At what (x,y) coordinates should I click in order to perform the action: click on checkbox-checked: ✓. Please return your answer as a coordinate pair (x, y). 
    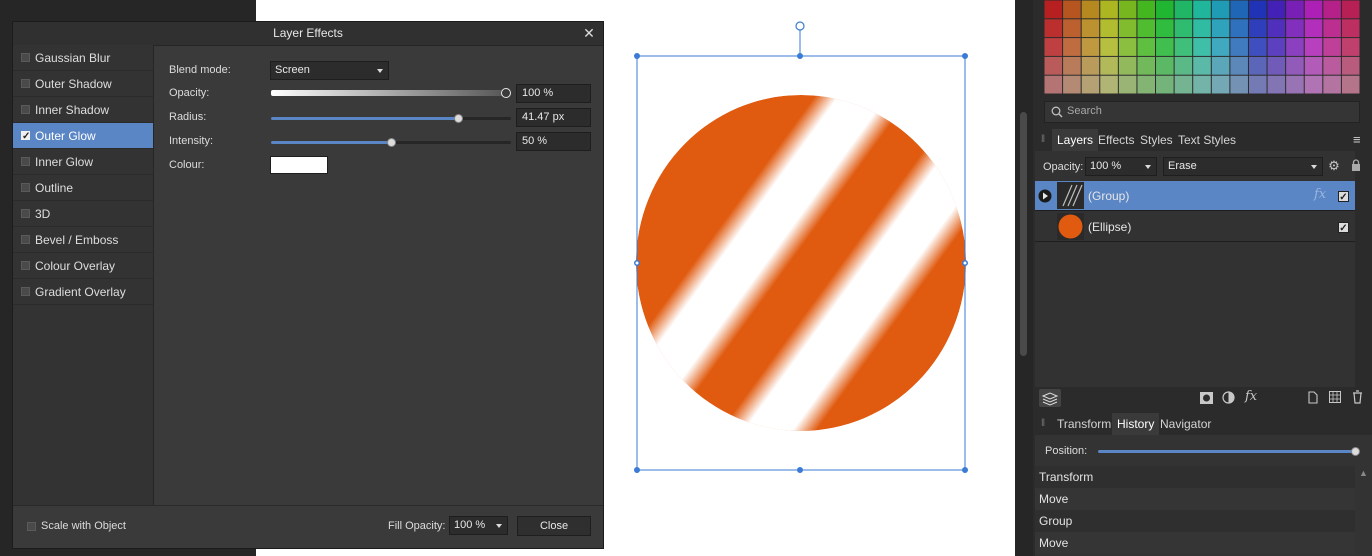
    Looking at the image, I should click on (25, 136).